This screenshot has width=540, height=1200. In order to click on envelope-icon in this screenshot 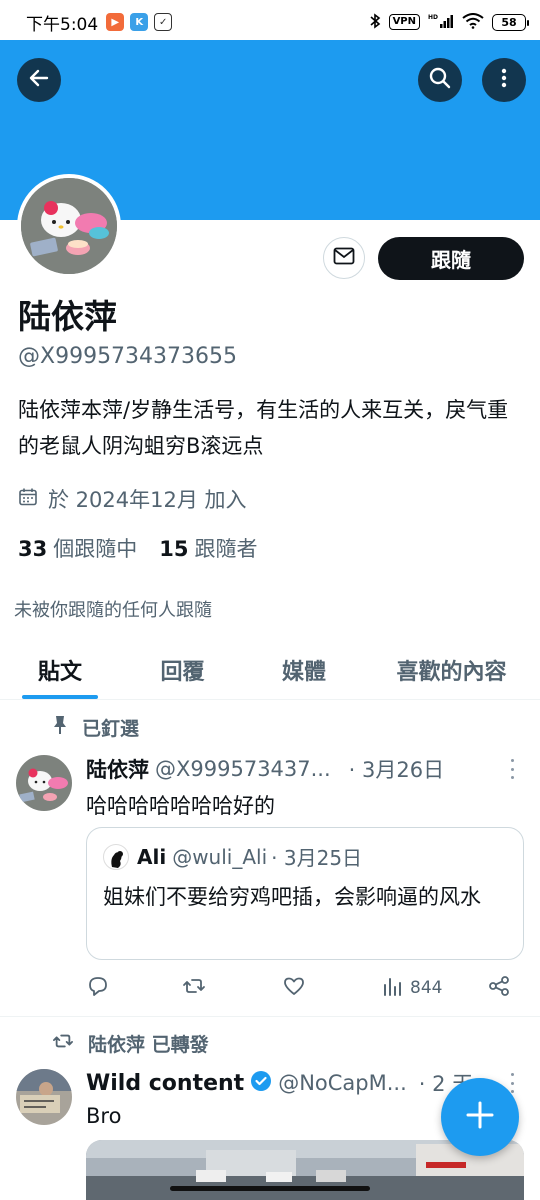, I will do `click(344, 258)`.